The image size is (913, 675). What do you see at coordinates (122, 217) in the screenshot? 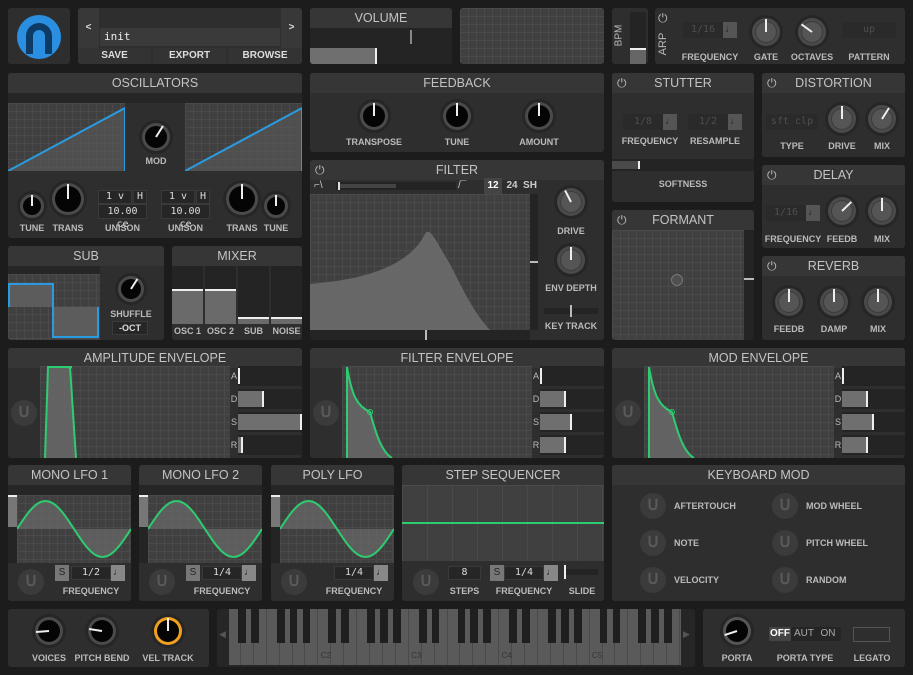
I see `osc1-unison-detune: 10.00 ce` at bounding box center [122, 217].